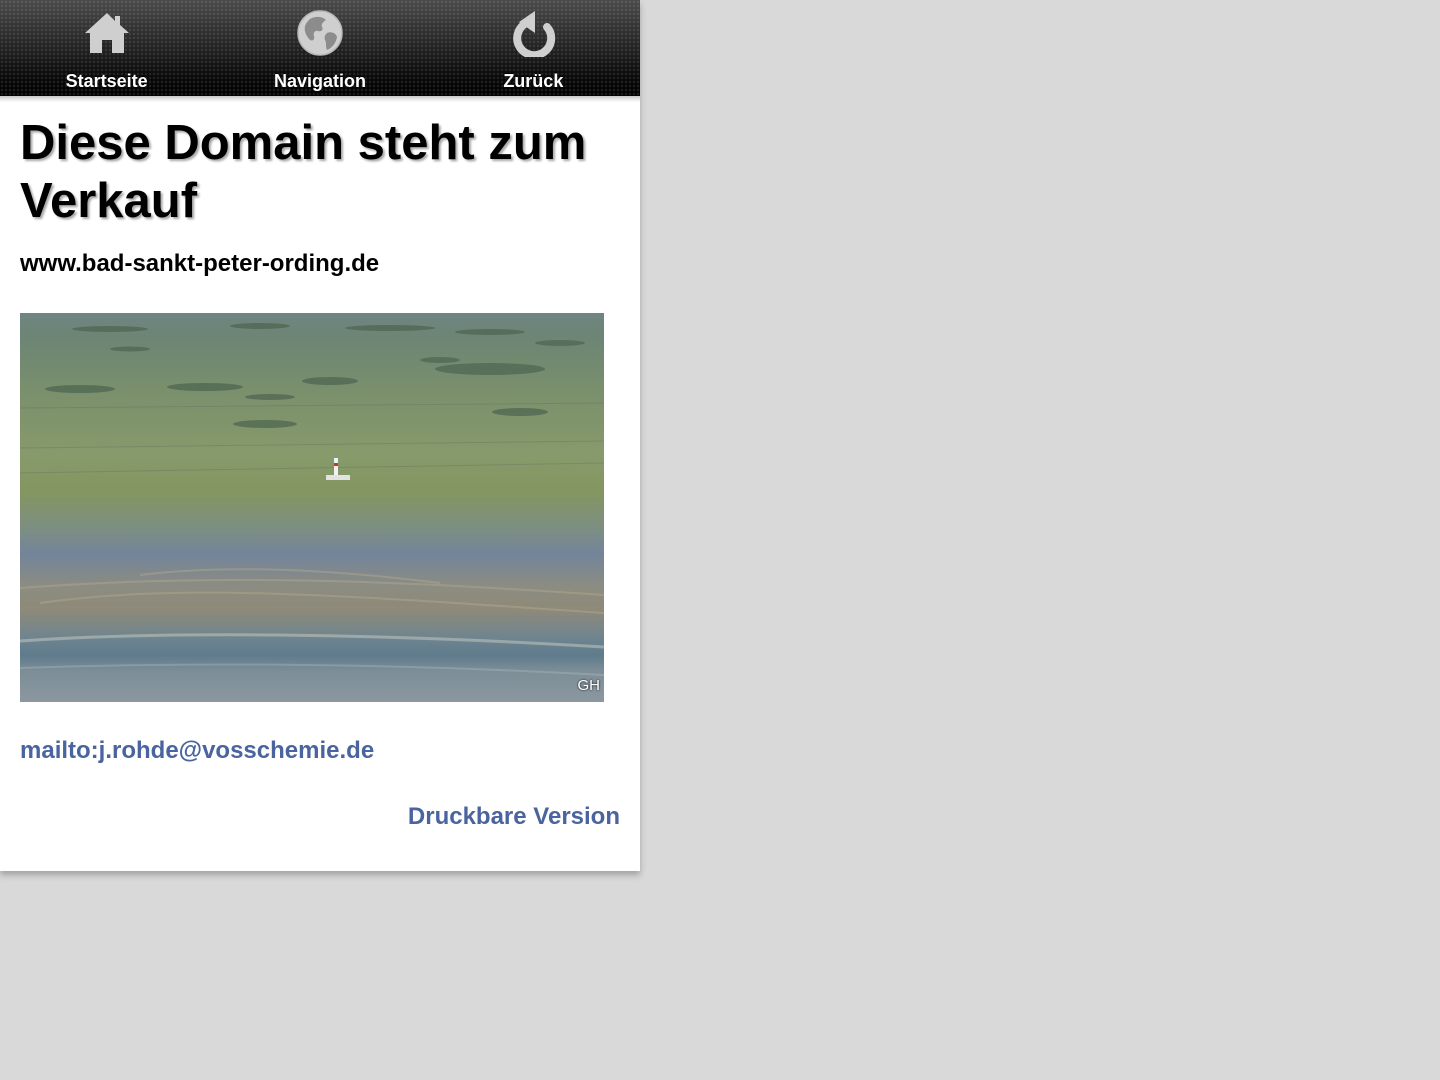  What do you see at coordinates (303, 172) in the screenshot?
I see `page-title: Diese Domain steht zum Verkauf` at bounding box center [303, 172].